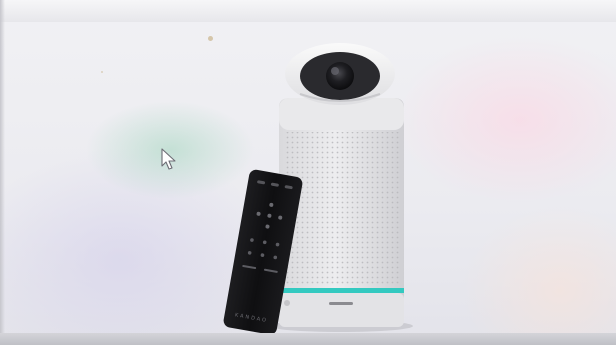 This screenshot has height=345, width=616. What do you see at coordinates (341, 310) in the screenshot?
I see `speaker-base` at bounding box center [341, 310].